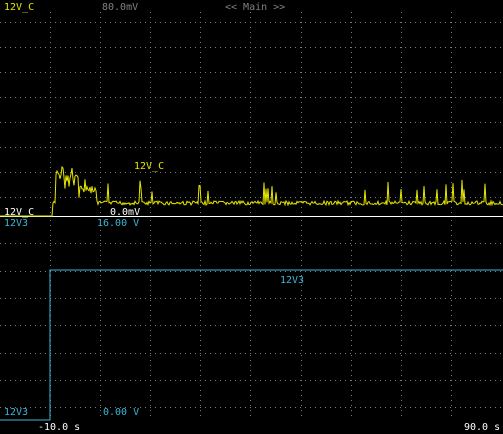 This screenshot has height=434, width=503. What do you see at coordinates (19, 213) in the screenshot?
I see `ground-marker-12v-c: 12V_C` at bounding box center [19, 213].